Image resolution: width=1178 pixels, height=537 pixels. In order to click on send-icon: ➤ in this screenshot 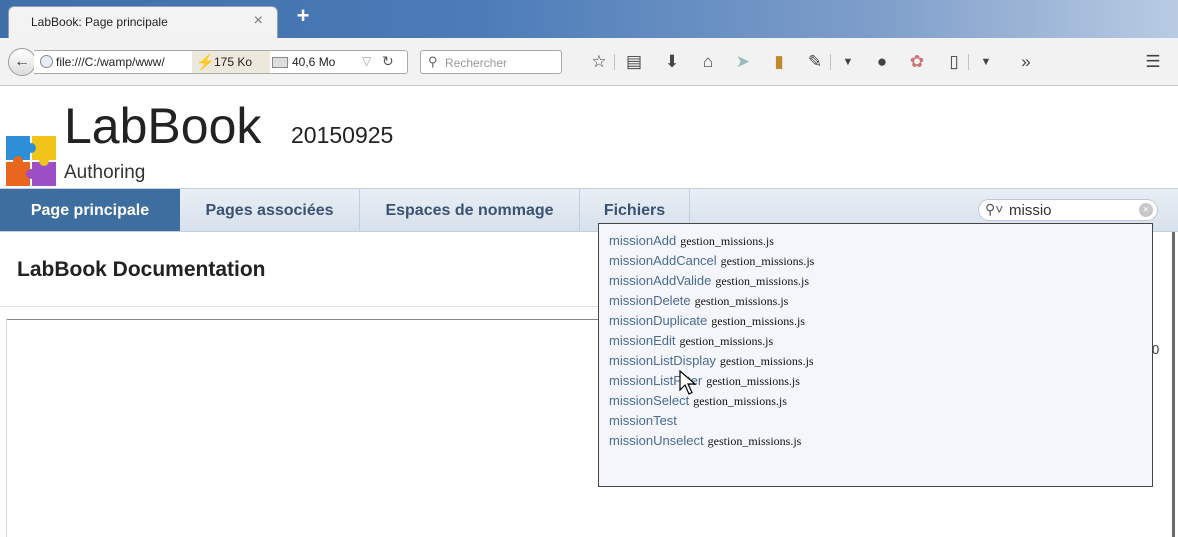, I will do `click(743, 62)`.